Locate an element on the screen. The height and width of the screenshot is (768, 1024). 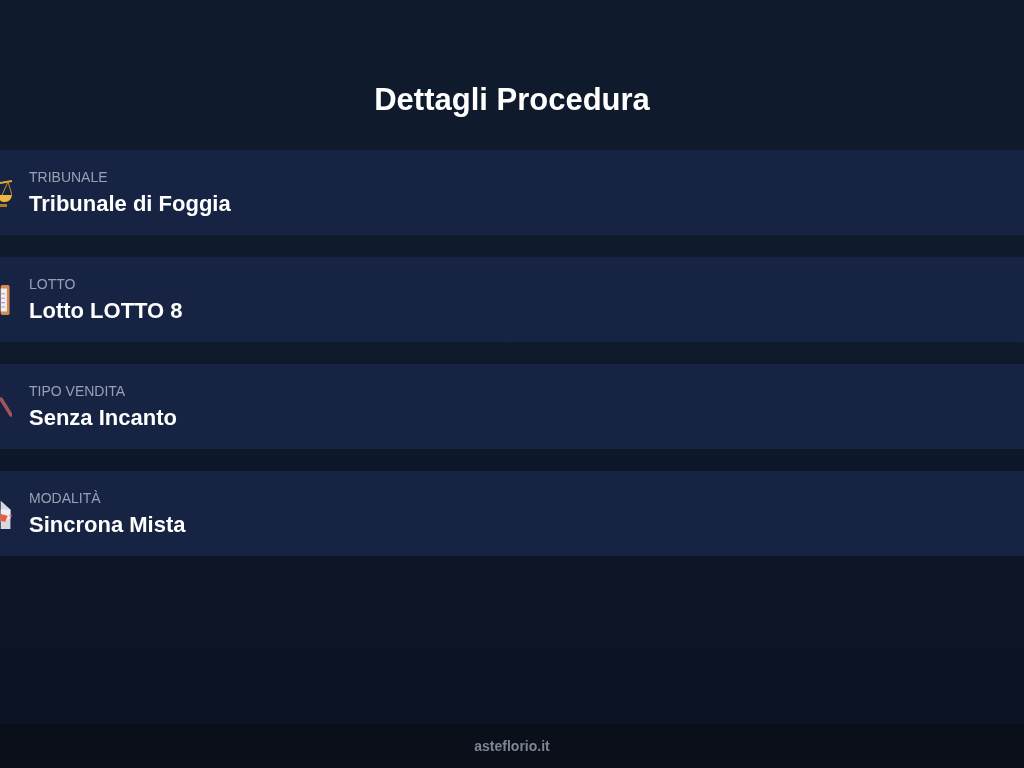
field-value: Sincrona Mista is located at coordinates (107, 524).